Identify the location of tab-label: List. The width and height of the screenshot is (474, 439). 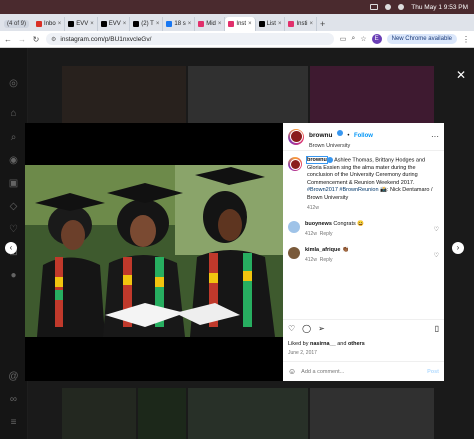
(271, 24).